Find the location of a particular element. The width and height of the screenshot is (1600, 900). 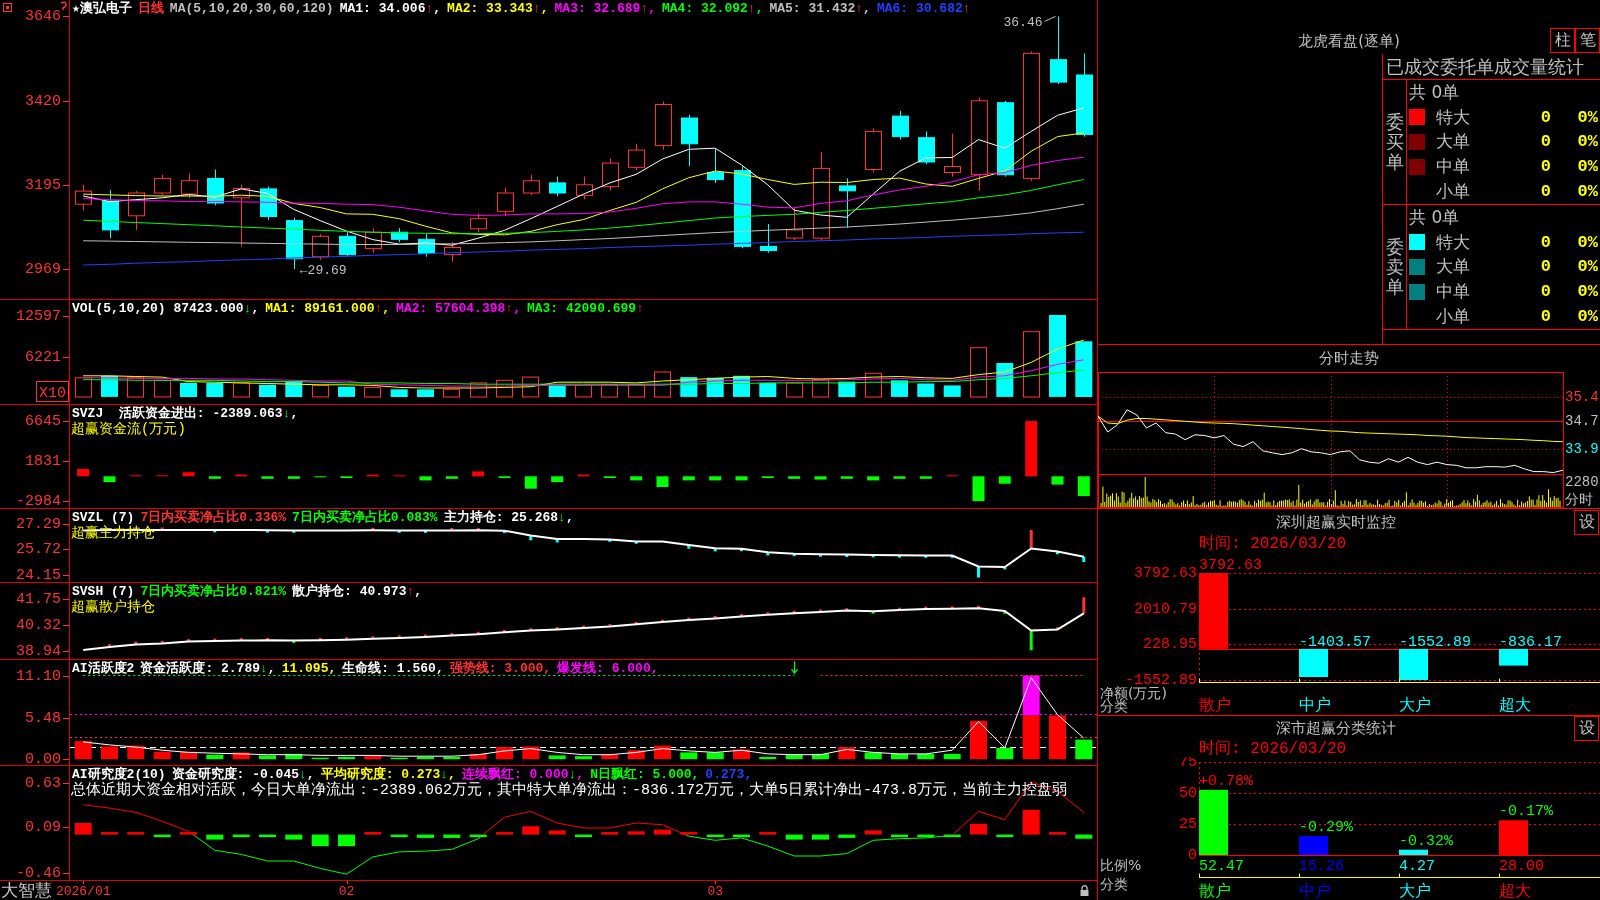

date-label: 2026/01 is located at coordinates (83, 892).